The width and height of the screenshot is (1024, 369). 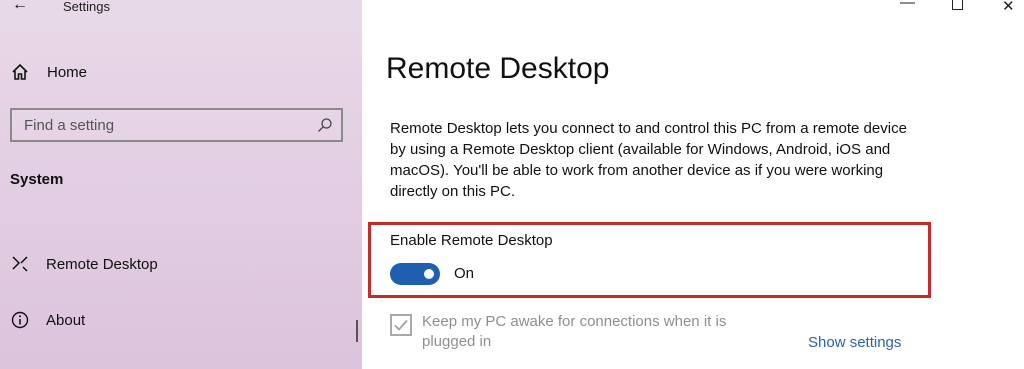 What do you see at coordinates (102, 264) in the screenshot?
I see `sidebar-item-label: Remote Desktop` at bounding box center [102, 264].